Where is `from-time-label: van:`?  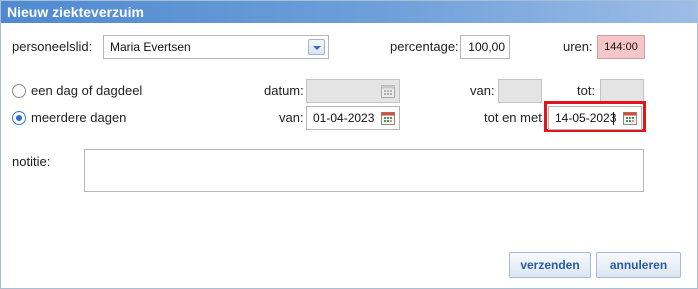
from-time-label: van: is located at coordinates (482, 90).